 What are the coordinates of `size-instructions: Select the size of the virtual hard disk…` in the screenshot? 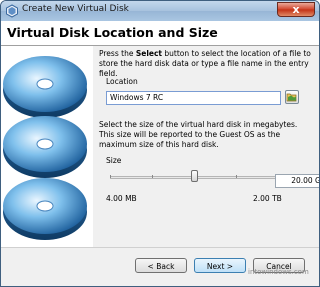 It's located at (198, 134).